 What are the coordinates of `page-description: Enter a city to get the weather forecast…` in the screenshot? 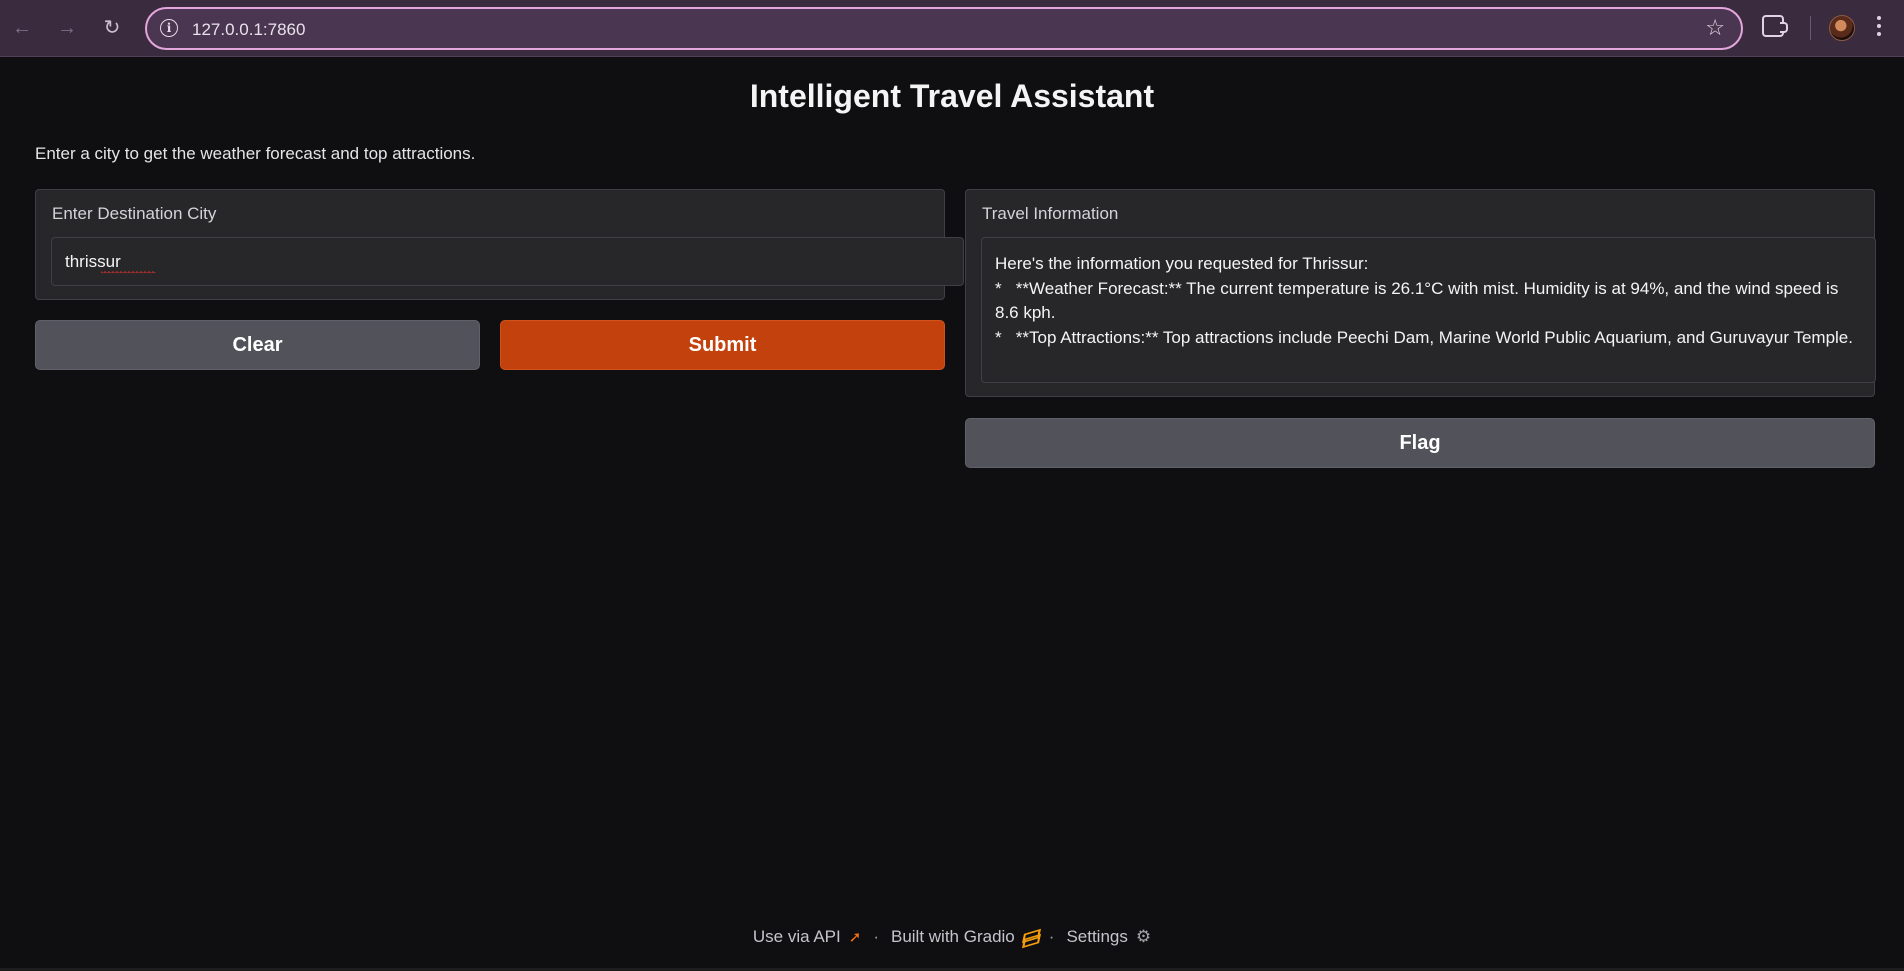 It's located at (255, 153).